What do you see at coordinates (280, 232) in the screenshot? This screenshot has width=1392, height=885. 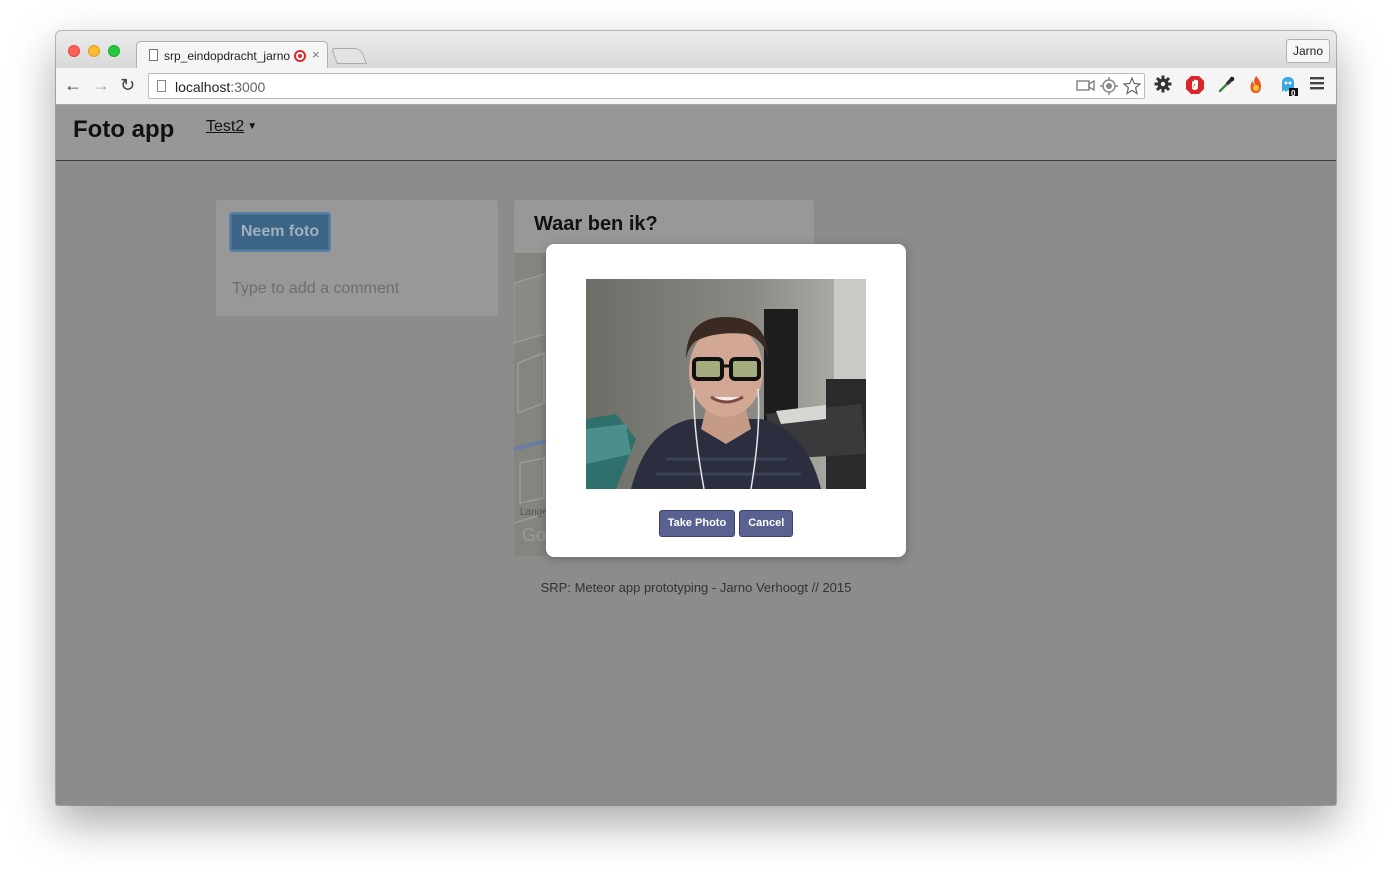 I see `take-photo-button: Neem foto` at bounding box center [280, 232].